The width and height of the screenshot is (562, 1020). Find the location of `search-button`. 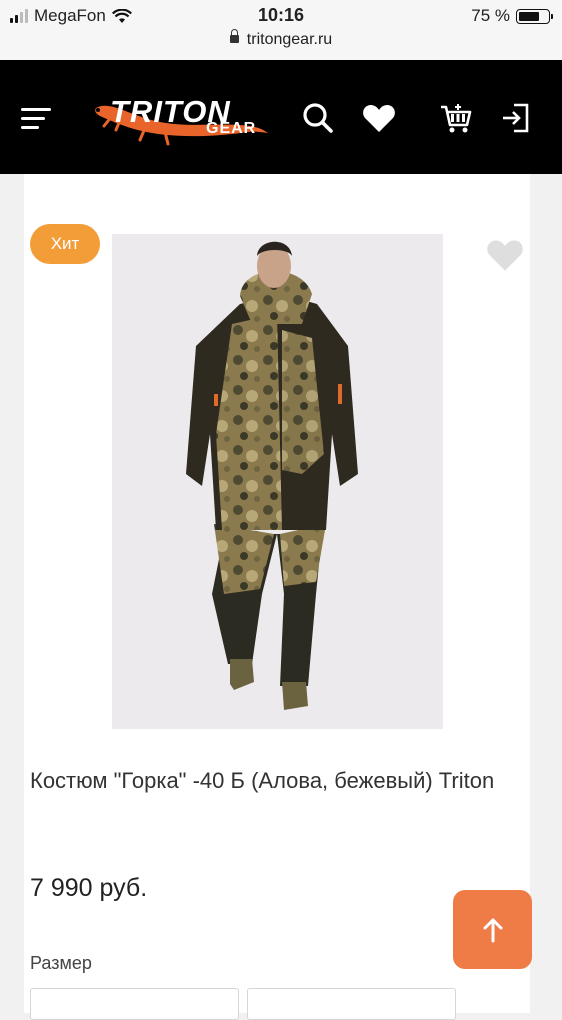

search-button is located at coordinates (318, 118).